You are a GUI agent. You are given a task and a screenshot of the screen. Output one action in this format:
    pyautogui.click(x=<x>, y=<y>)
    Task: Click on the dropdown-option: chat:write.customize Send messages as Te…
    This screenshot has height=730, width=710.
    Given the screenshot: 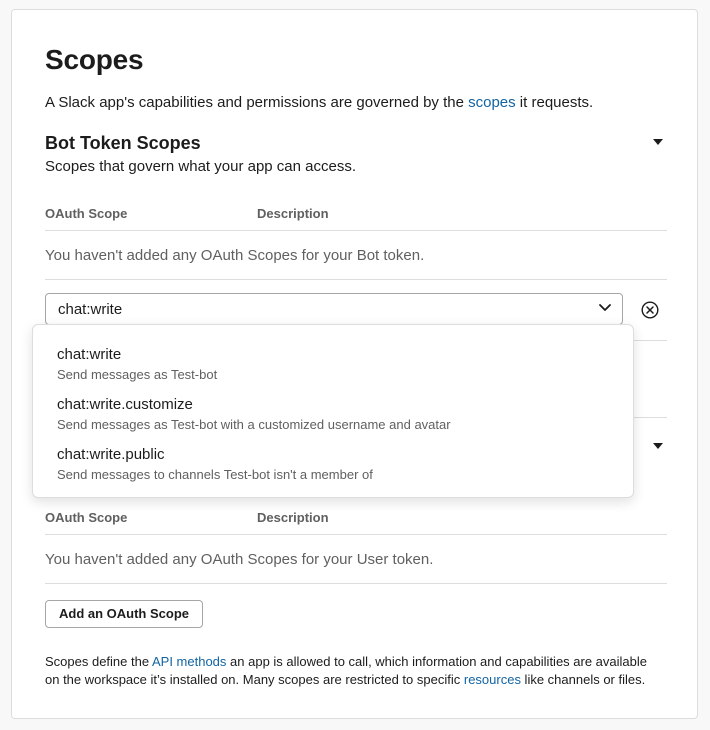 What is the action you would take?
    pyautogui.click(x=340, y=418)
    